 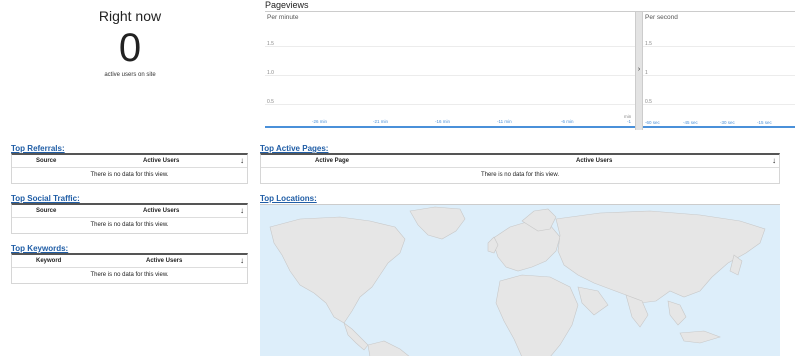 I want to click on right-now-title: Right now, so click(x=130, y=16).